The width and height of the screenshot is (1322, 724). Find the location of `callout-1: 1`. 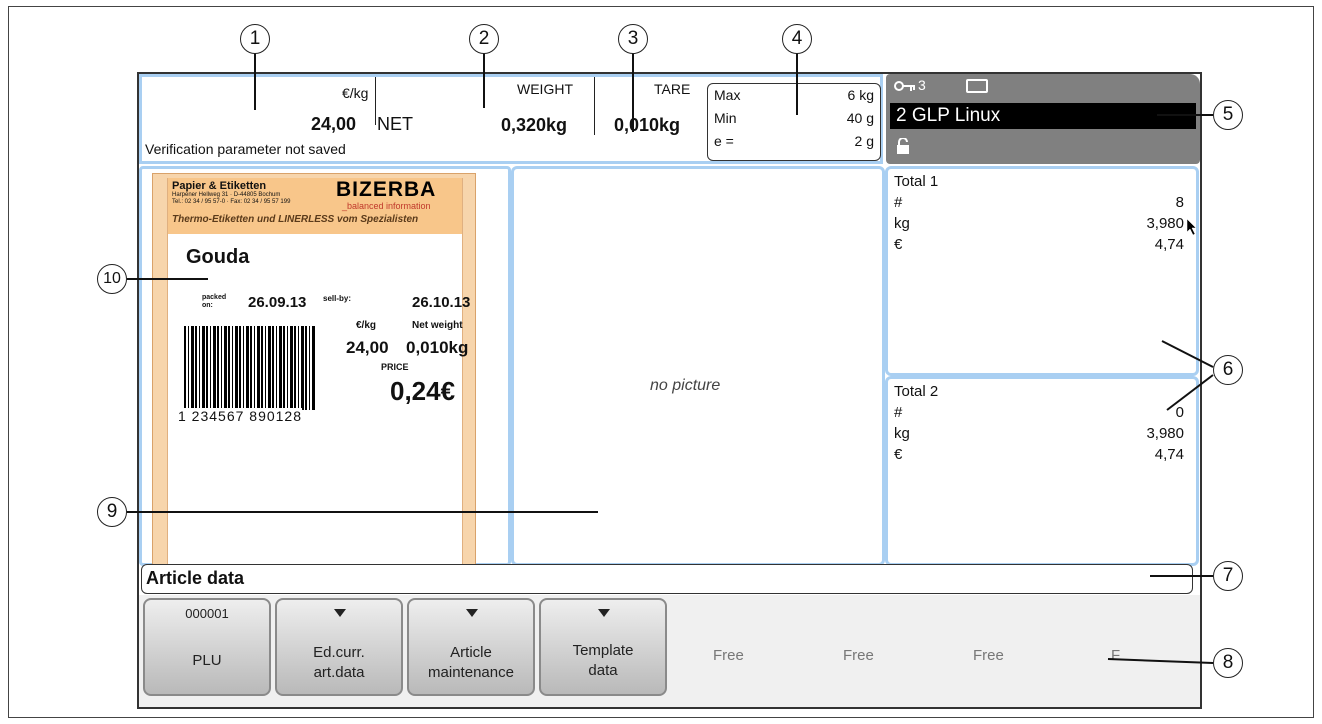

callout-1: 1 is located at coordinates (255, 39).